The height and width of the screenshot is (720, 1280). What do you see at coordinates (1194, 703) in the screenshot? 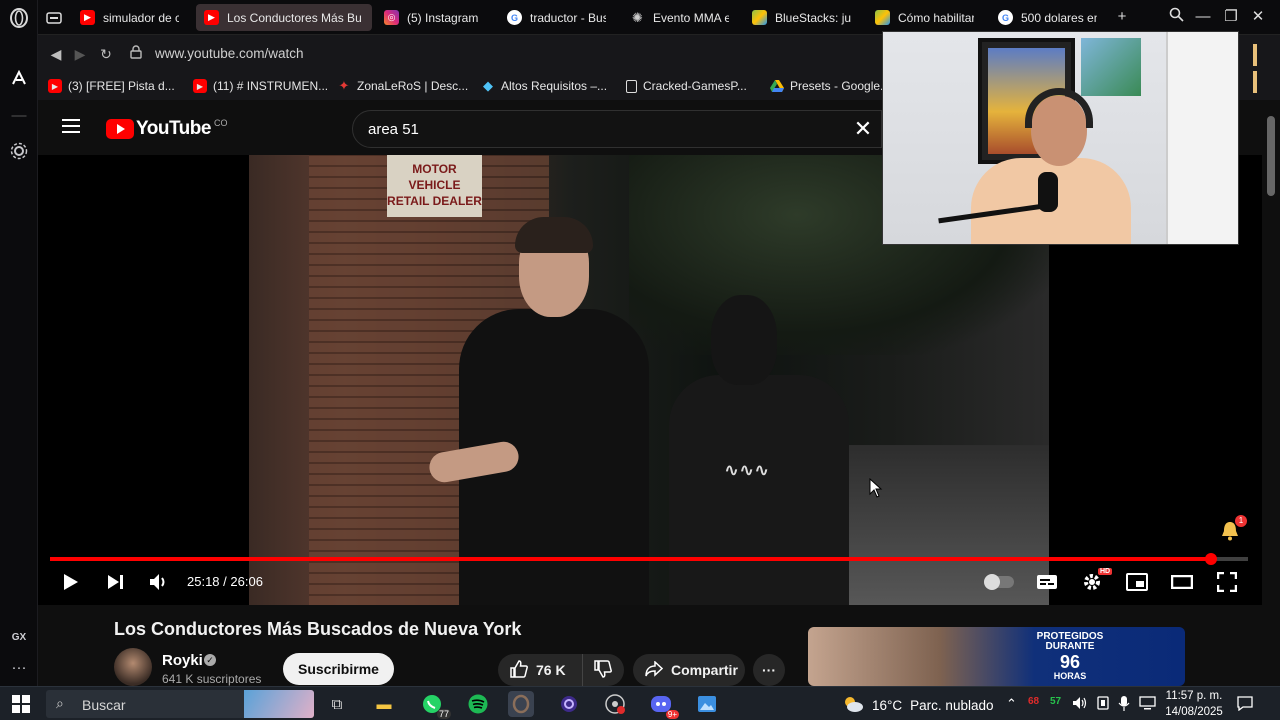
I see `clock: 11:57 p. m. 14/08/2025` at bounding box center [1194, 703].